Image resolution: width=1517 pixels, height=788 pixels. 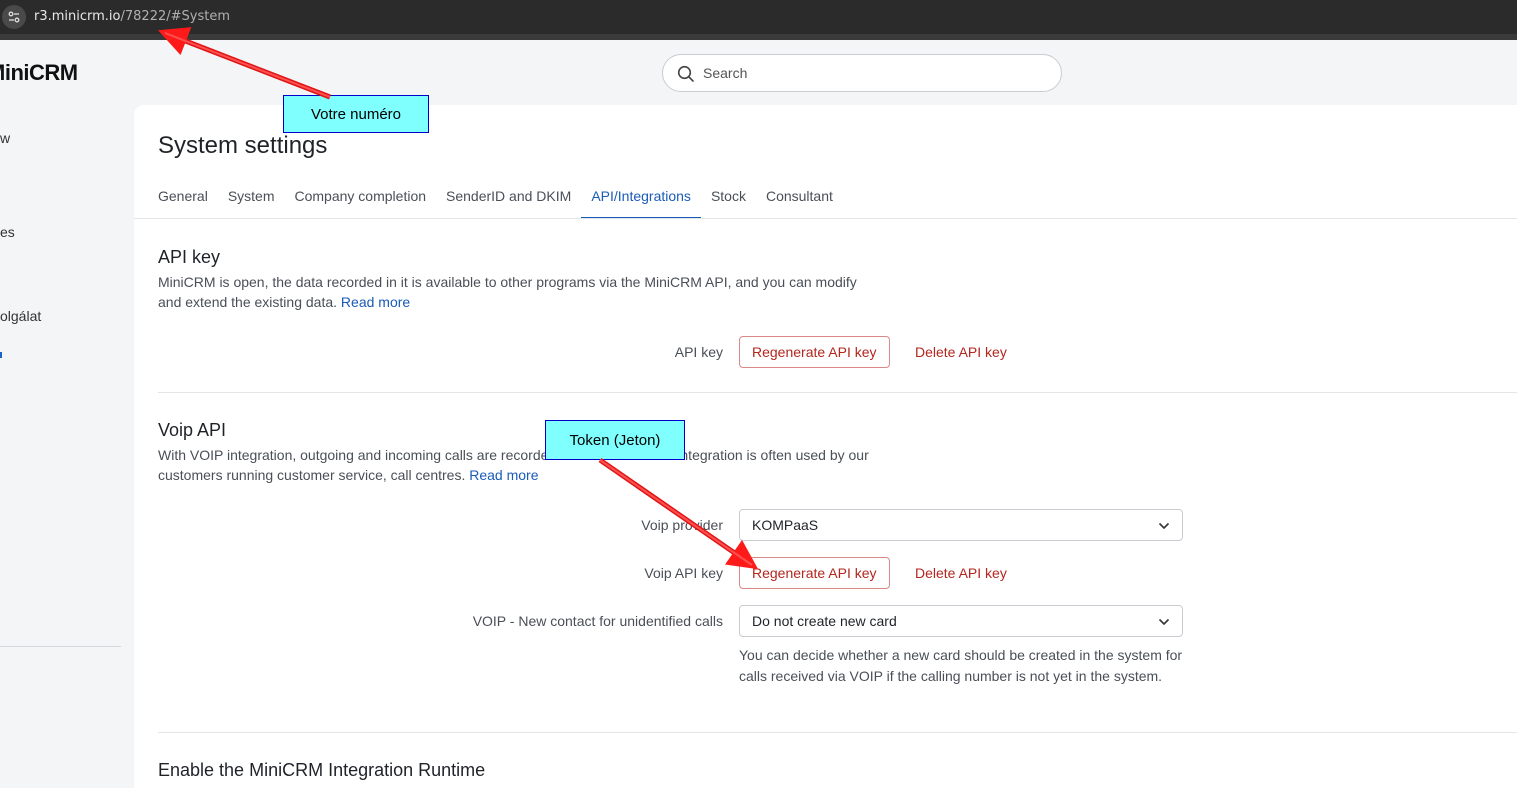 What do you see at coordinates (322, 770) in the screenshot?
I see `integration-runtime-title: Enable the MiniCRM Integration Runtime` at bounding box center [322, 770].